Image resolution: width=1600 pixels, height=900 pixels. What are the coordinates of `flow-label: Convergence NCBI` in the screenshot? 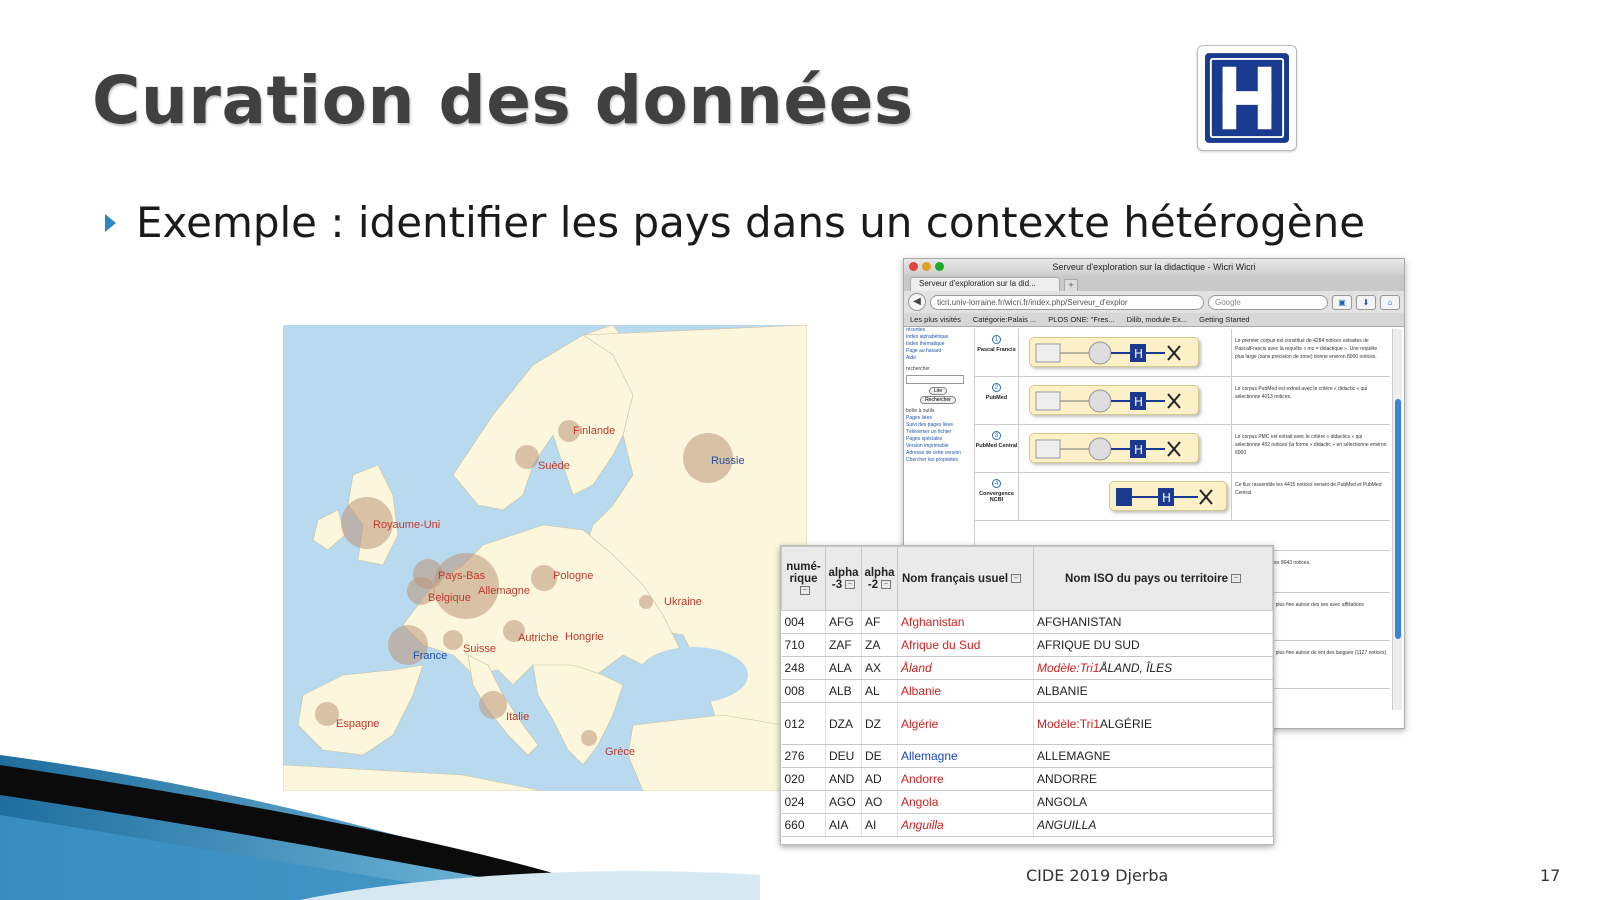 It's located at (996, 497).